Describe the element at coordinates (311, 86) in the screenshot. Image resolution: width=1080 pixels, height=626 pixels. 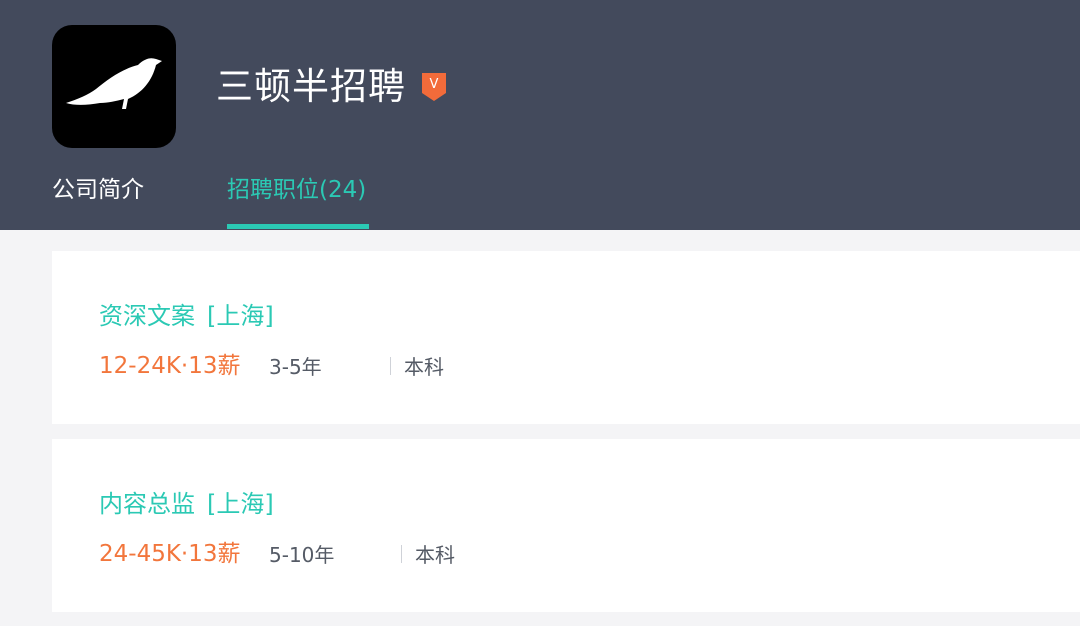
I see `company-name: 三顿半招聘` at that location.